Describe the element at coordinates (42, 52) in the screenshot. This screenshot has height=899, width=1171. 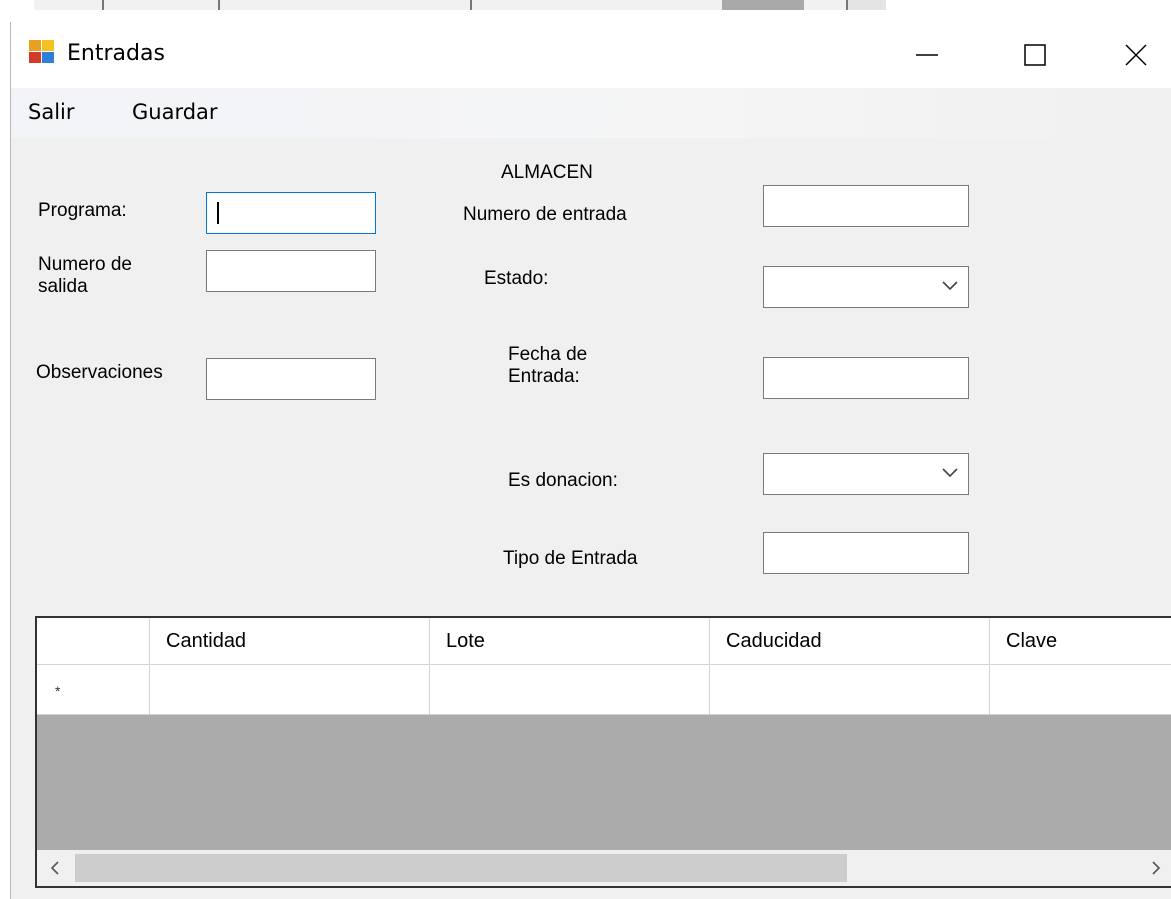
I see `form-app-icon` at that location.